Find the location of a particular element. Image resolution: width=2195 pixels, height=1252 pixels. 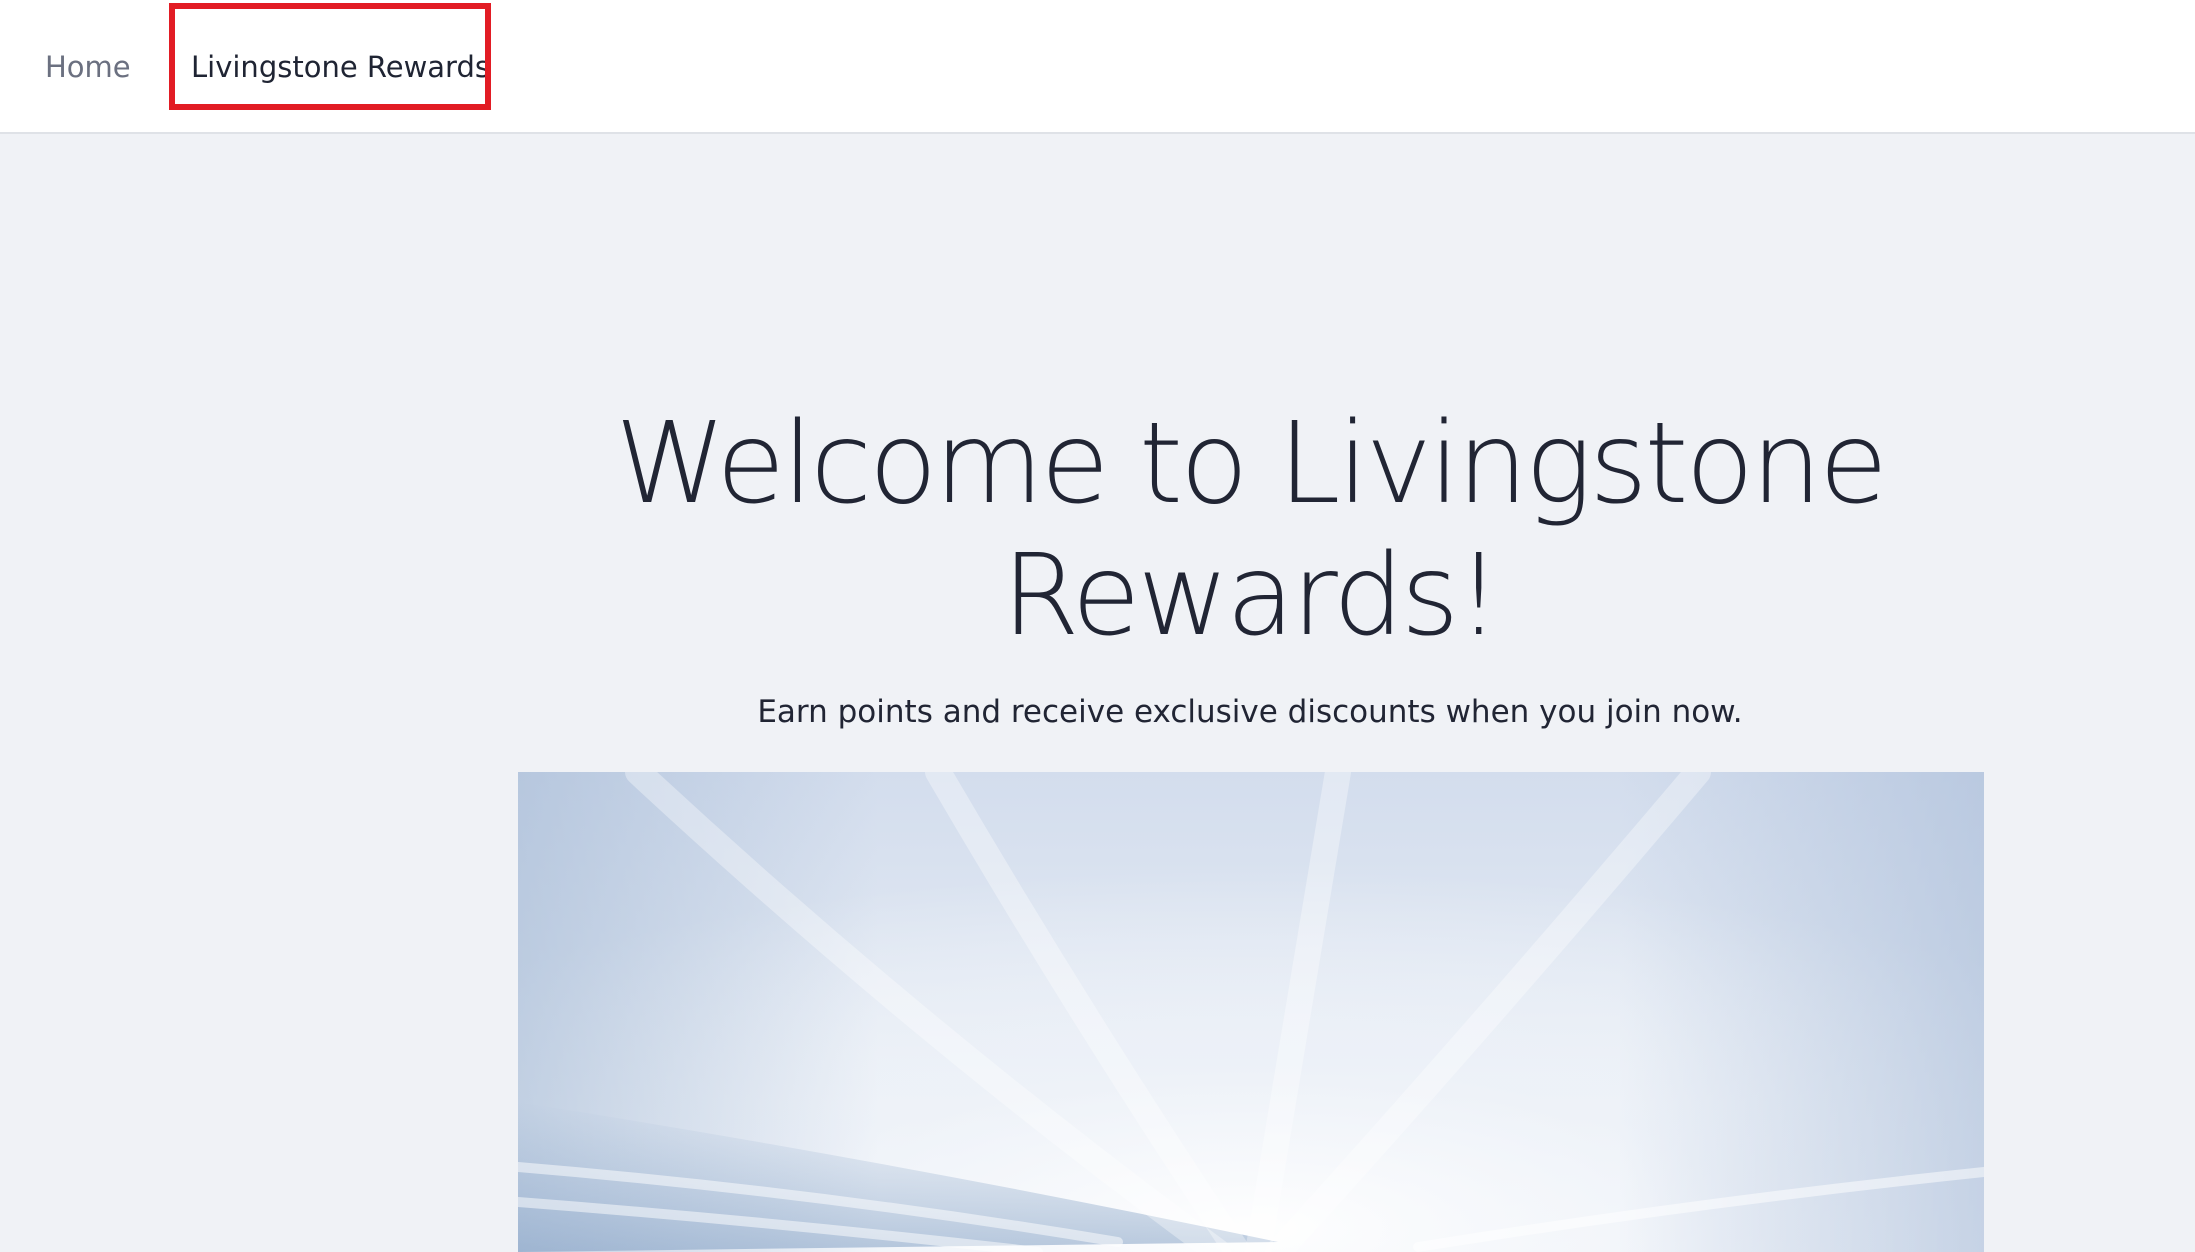

top-navbar: Home Livingstone Rewards is located at coordinates (1097, 67).